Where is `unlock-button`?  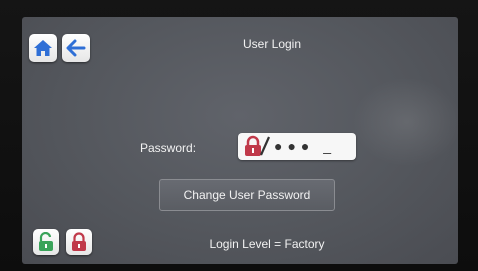
unlock-button is located at coordinates (46, 242).